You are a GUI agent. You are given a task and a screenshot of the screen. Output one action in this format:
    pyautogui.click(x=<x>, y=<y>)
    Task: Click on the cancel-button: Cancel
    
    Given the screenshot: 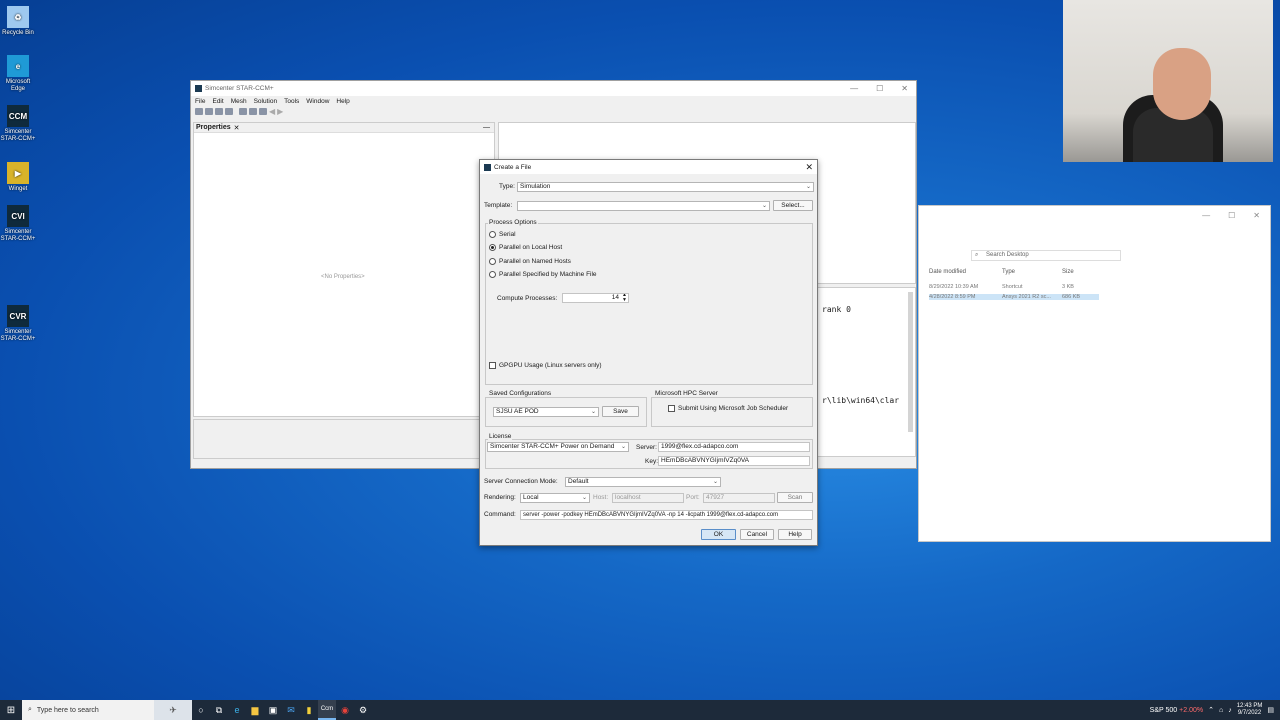 What is the action you would take?
    pyautogui.click(x=757, y=534)
    